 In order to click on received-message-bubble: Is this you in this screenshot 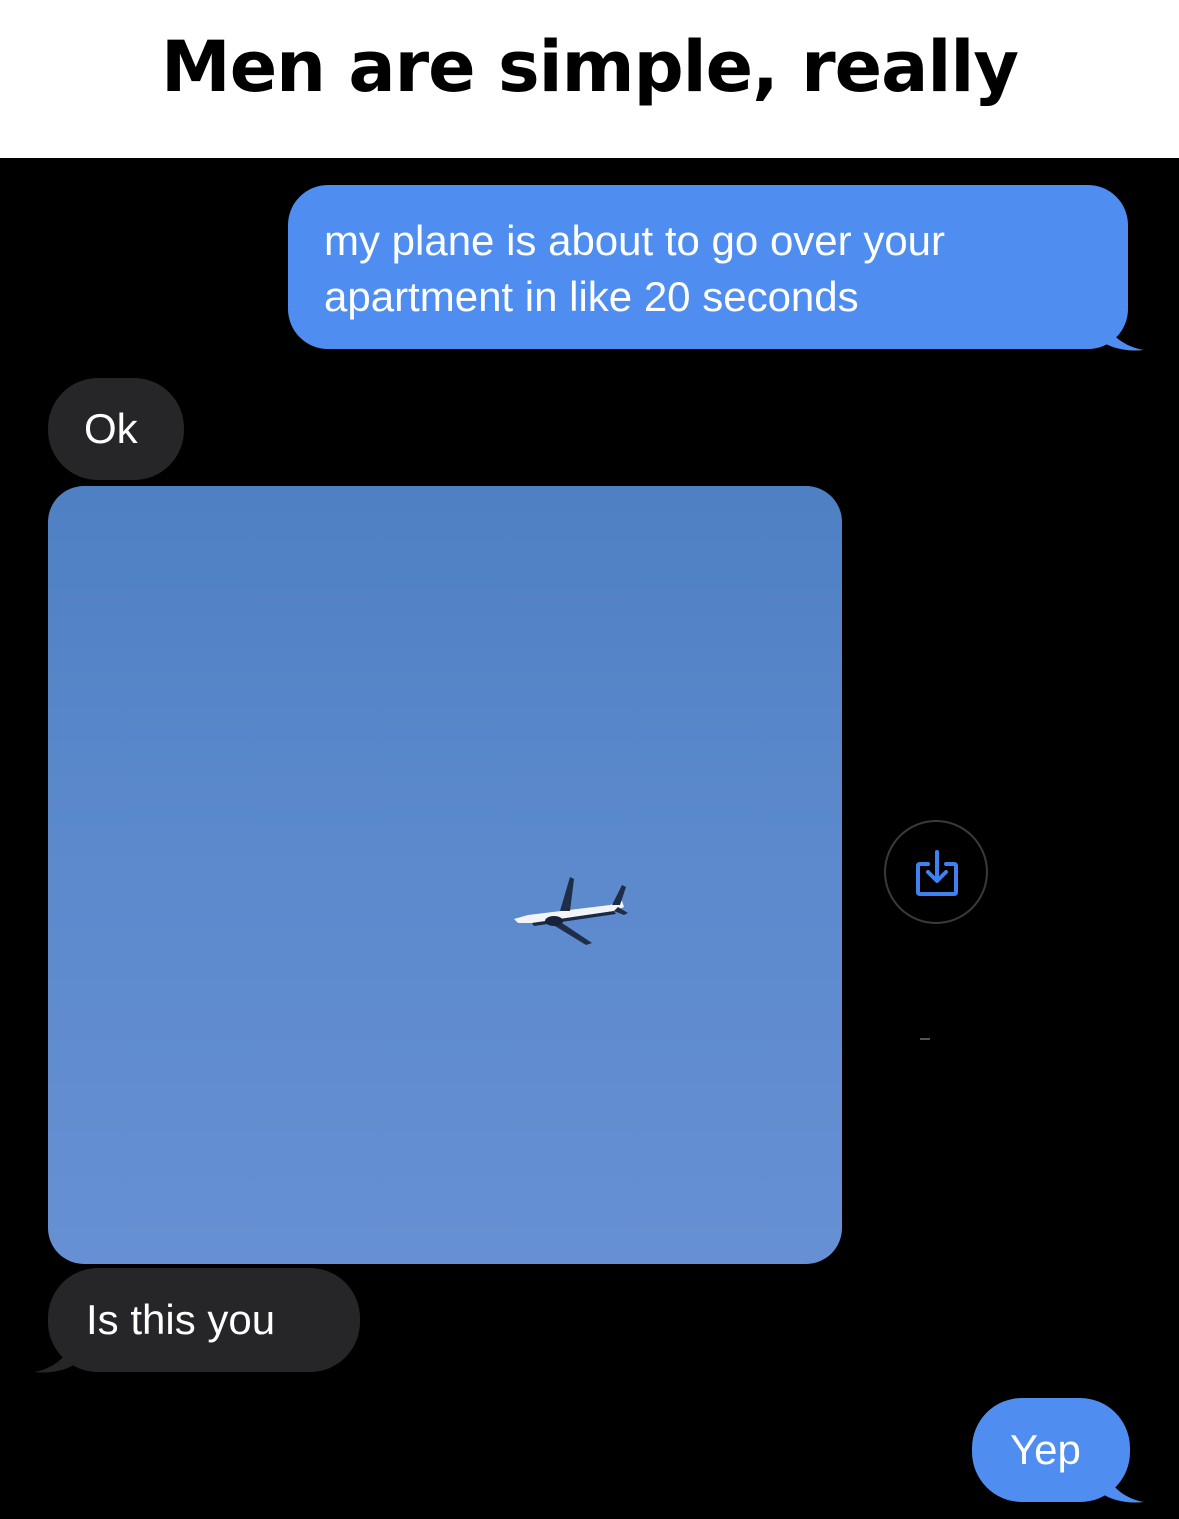, I will do `click(204, 1320)`.